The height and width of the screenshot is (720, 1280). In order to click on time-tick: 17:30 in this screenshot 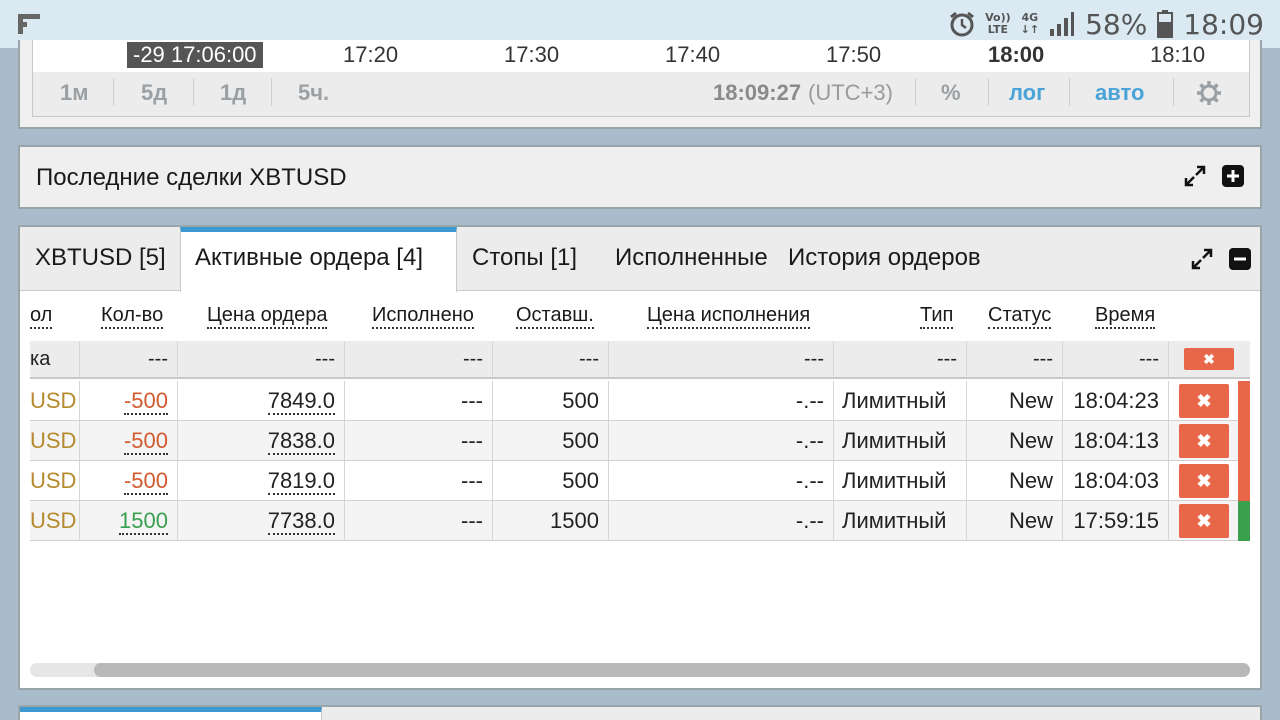, I will do `click(532, 54)`.